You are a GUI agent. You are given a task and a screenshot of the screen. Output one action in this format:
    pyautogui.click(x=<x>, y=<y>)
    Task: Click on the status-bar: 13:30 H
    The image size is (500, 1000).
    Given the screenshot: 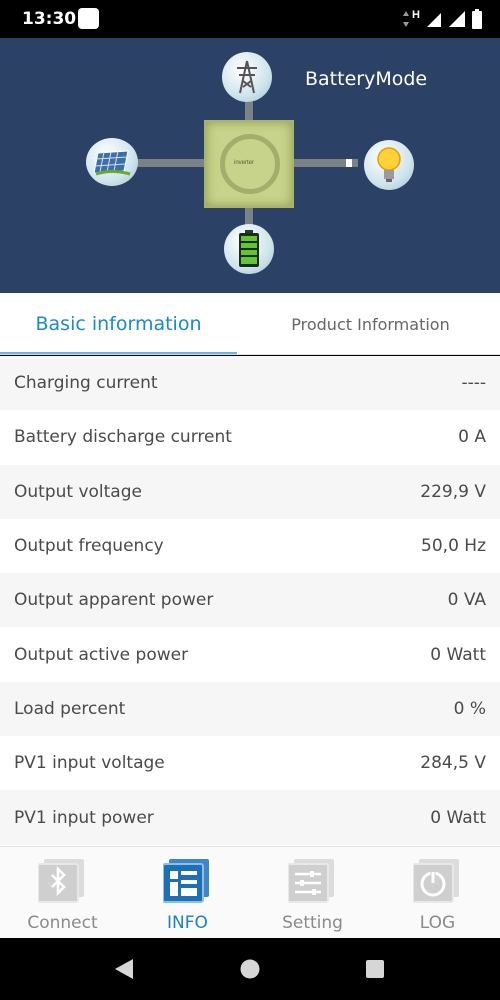 What is the action you would take?
    pyautogui.click(x=250, y=19)
    